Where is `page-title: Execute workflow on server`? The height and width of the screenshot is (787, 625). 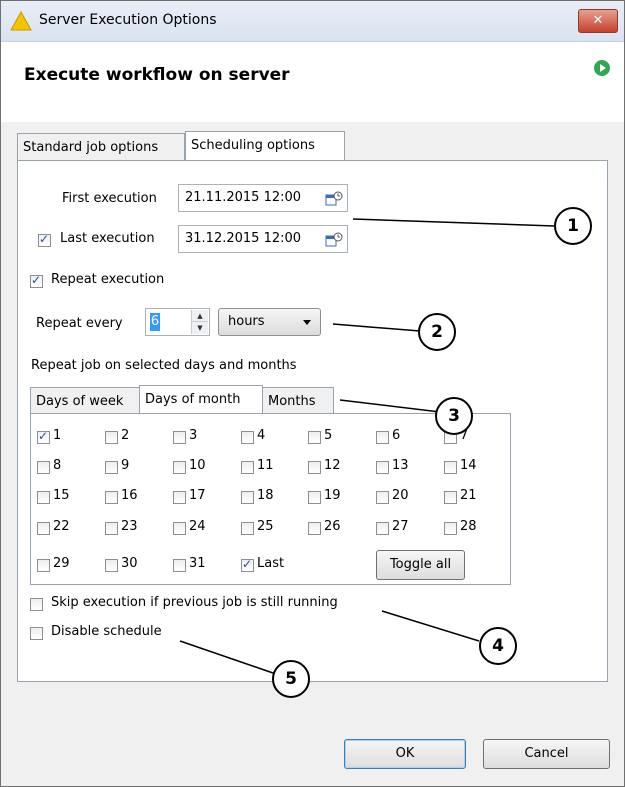
page-title: Execute workflow on server is located at coordinates (157, 75).